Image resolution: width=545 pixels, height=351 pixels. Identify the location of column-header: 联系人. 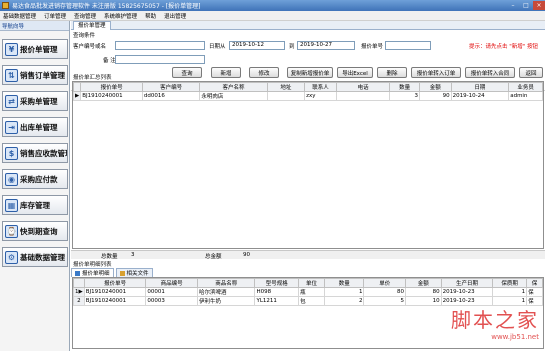
(320, 87).